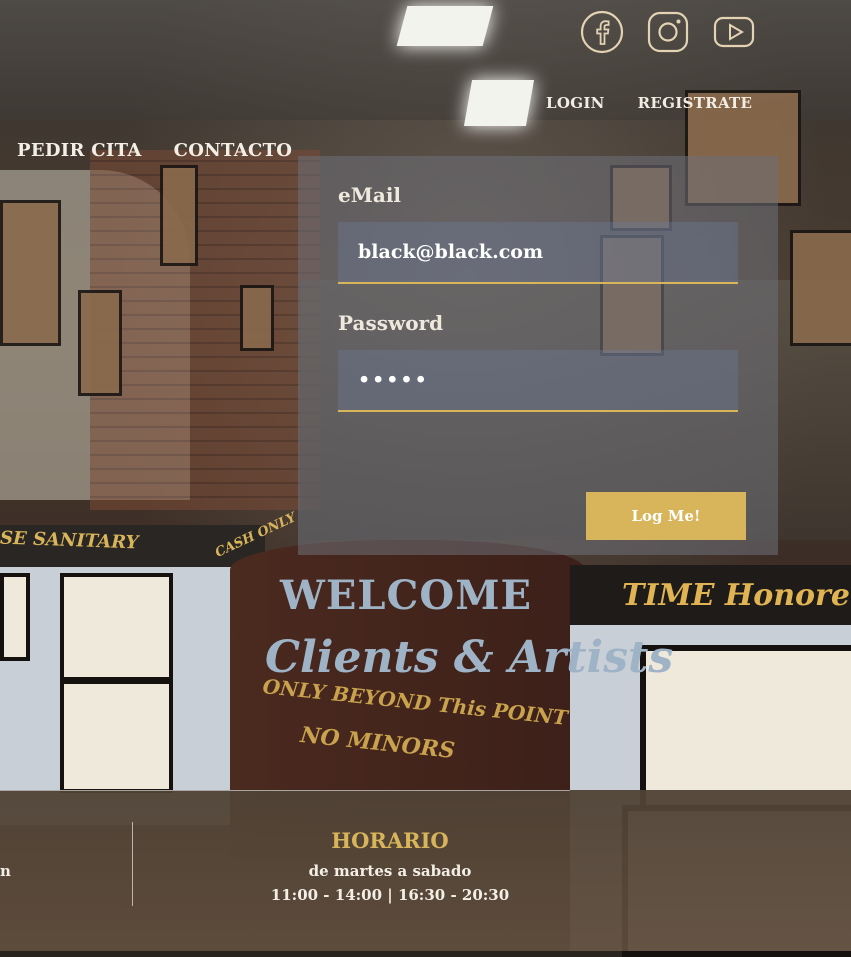 The height and width of the screenshot is (957, 851). Describe the element at coordinates (79, 150) in the screenshot. I see `nav-item-book: PEDIR CITA` at that location.